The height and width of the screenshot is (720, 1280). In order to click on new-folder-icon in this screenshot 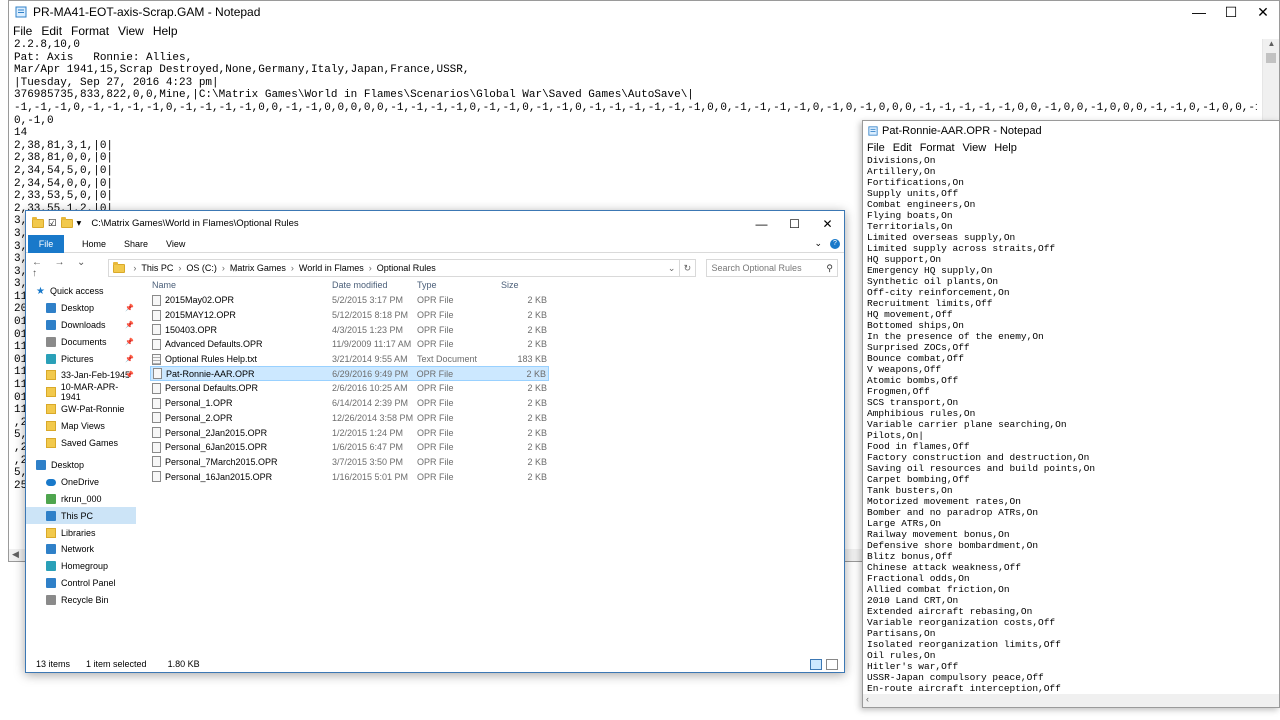, I will do `click(66, 222)`.